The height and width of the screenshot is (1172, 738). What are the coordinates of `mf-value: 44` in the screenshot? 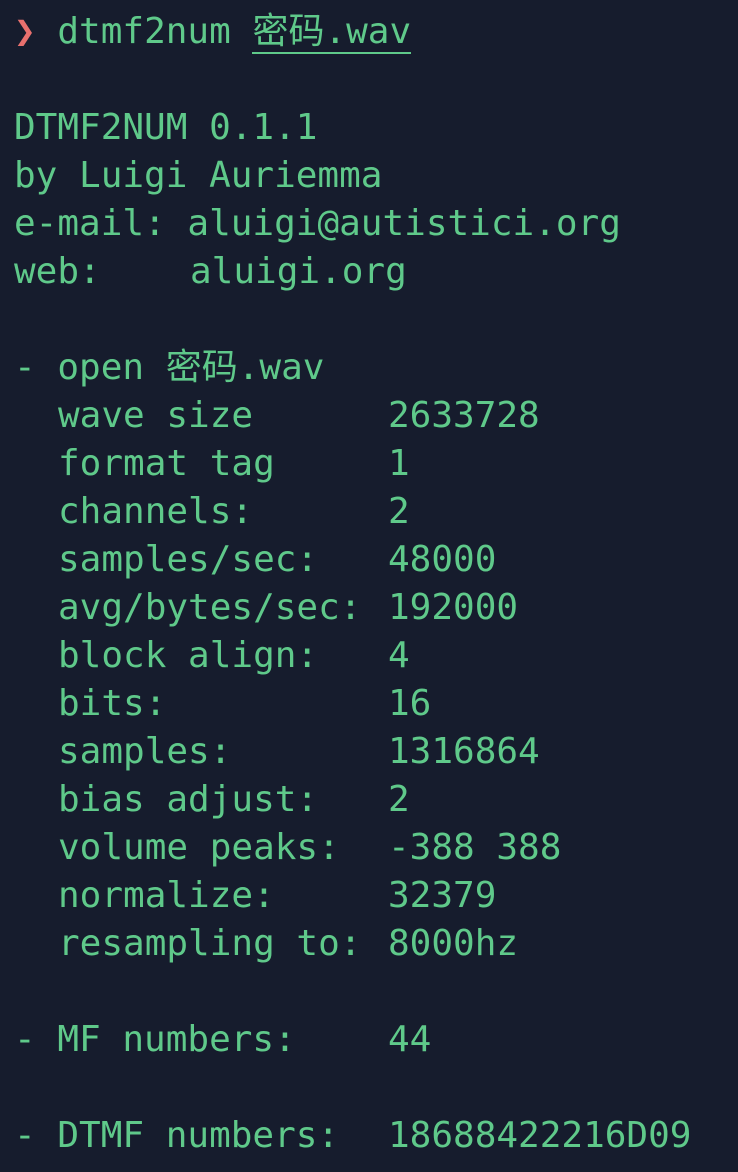 It's located at (410, 1039).